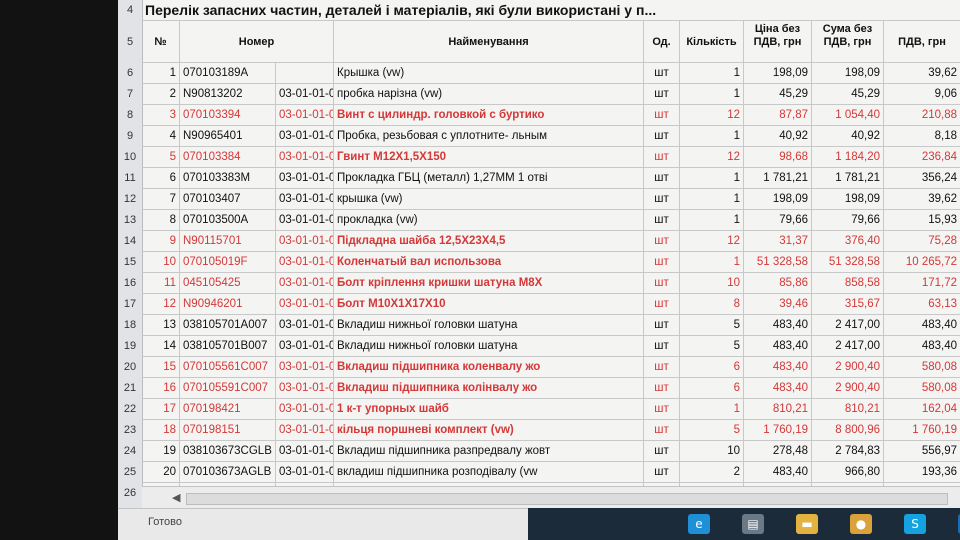 The height and width of the screenshot is (540, 960). Describe the element at coordinates (161, 73) in the screenshot. I see `cell-n: 1` at that location.